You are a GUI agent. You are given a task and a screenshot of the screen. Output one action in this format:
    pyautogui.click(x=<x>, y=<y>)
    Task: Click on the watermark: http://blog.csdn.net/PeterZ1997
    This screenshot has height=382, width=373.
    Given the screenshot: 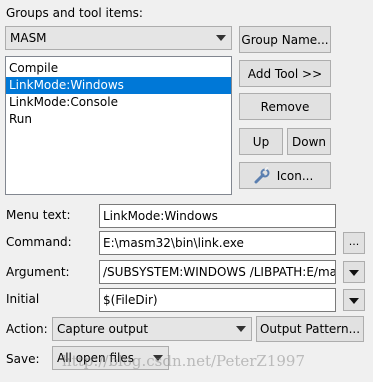 What is the action you would take?
    pyautogui.click(x=183, y=361)
    